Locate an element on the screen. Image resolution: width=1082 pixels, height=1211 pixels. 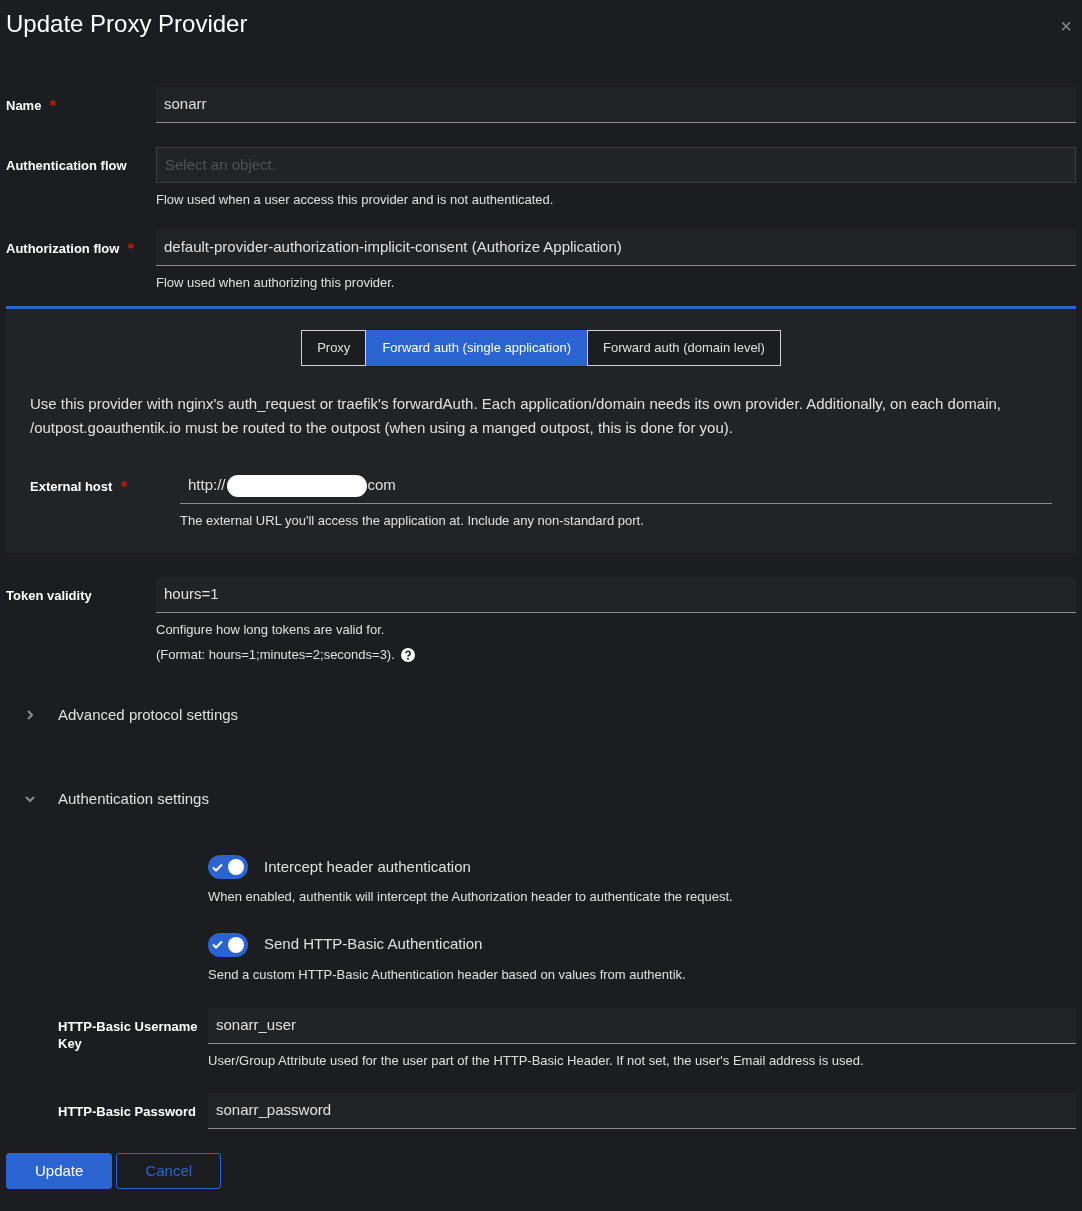
chevron-right-icon is located at coordinates (30, 715).